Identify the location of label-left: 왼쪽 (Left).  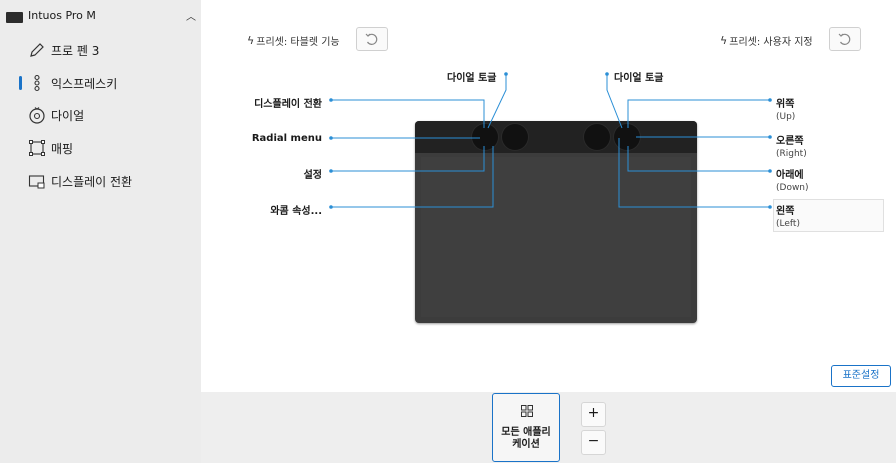
(788, 215).